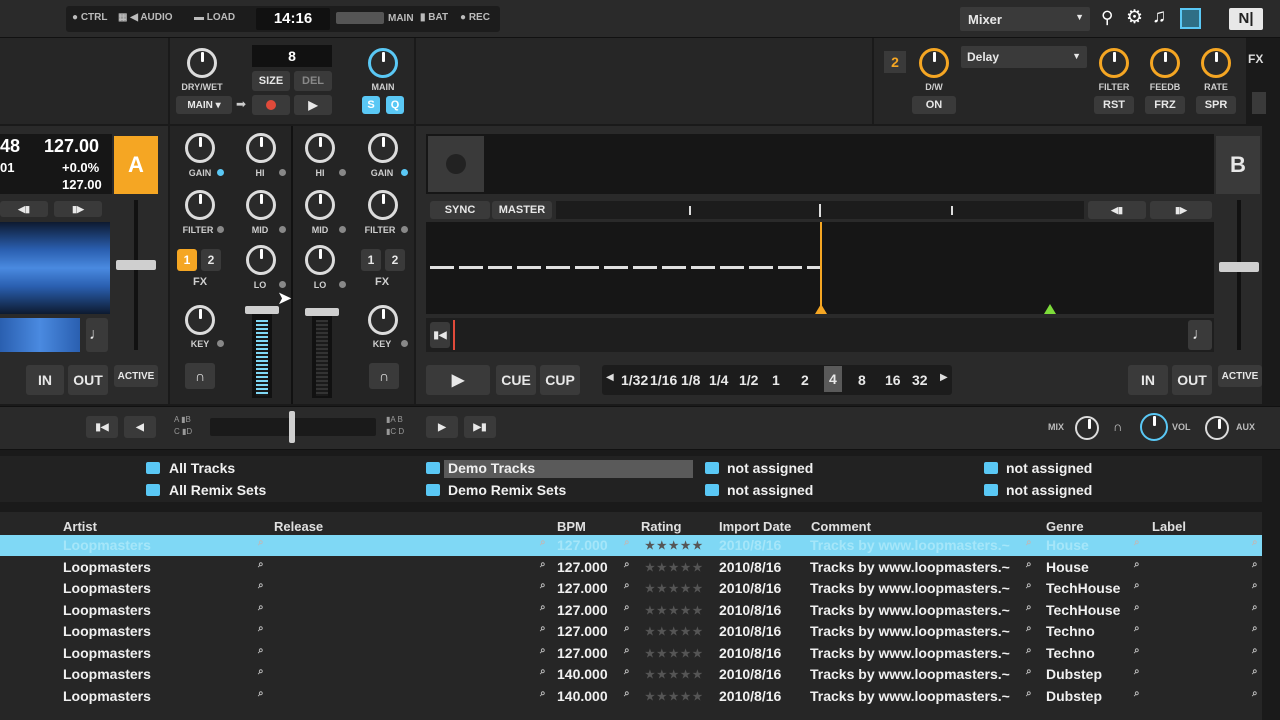 This screenshot has height=720, width=1280. What do you see at coordinates (718, 380) in the screenshot?
I see `loop-size-1-4: 1/4` at bounding box center [718, 380].